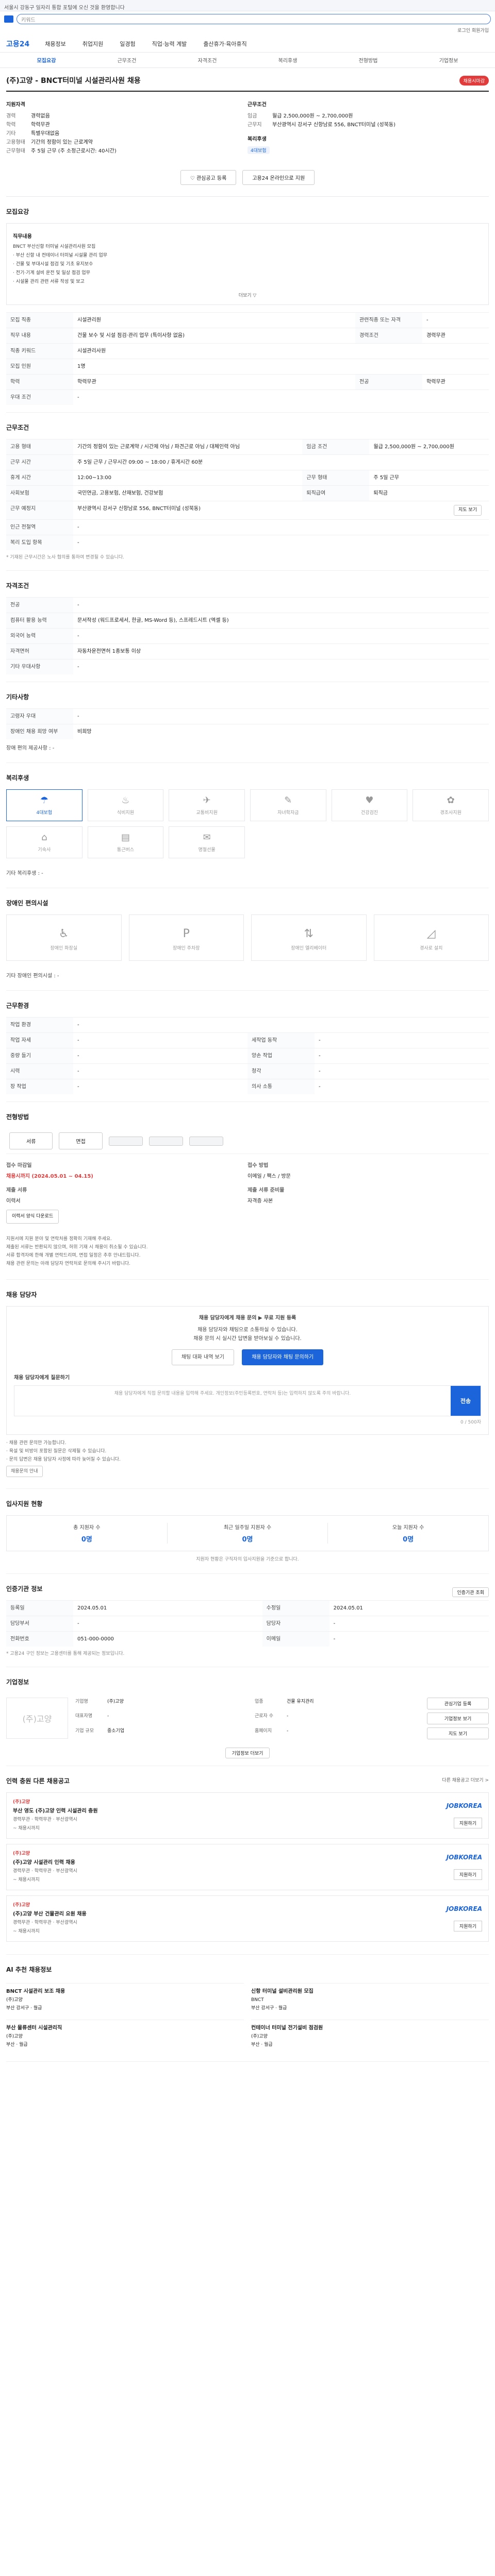  Describe the element at coordinates (458, 1733) in the screenshot. I see `company-map-button: 지도 보기` at that location.